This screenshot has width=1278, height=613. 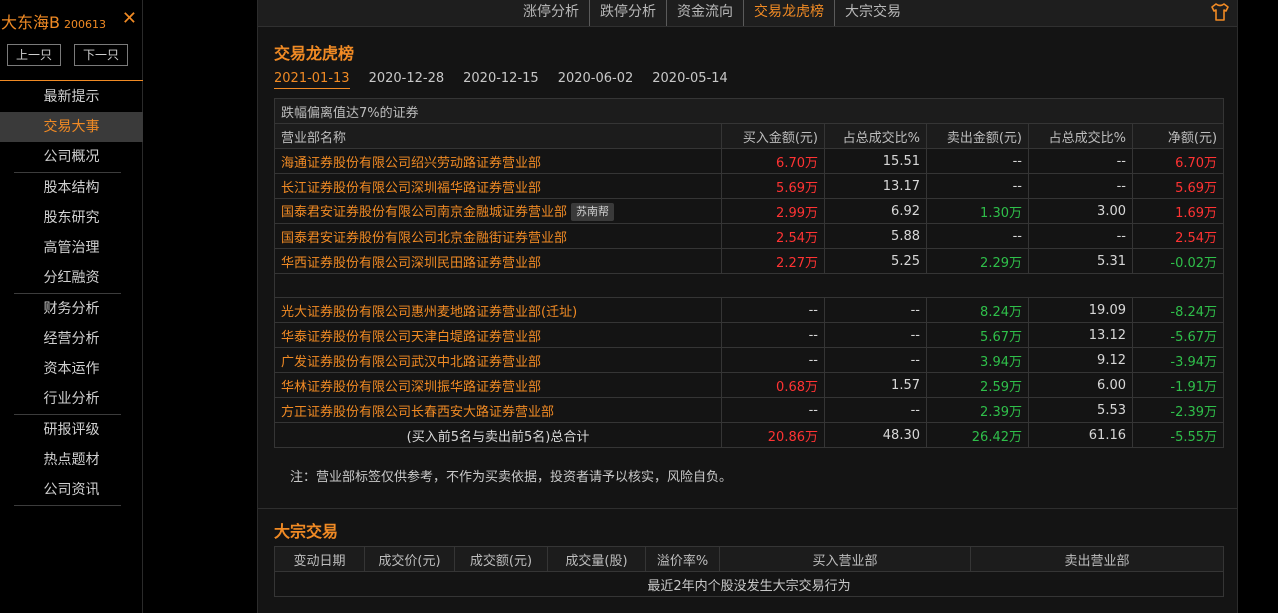 I want to click on date-link-2: 2020-12-15, so click(x=501, y=79).